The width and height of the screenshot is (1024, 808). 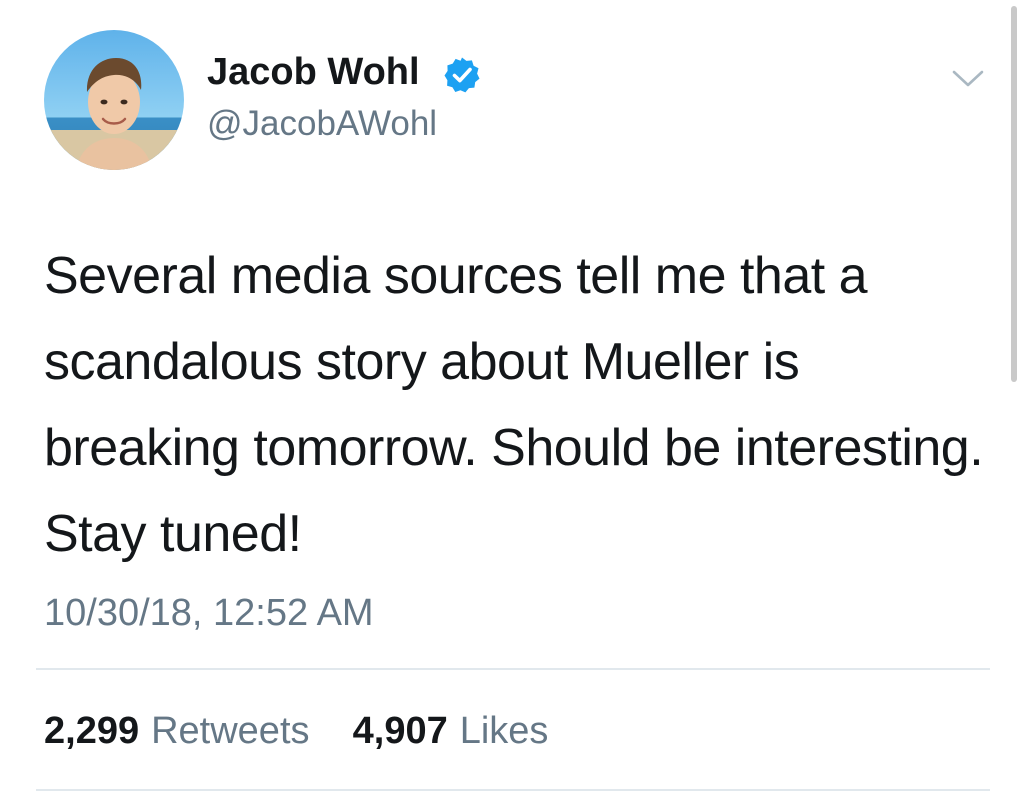 I want to click on scrollbar, so click(x=1014, y=194).